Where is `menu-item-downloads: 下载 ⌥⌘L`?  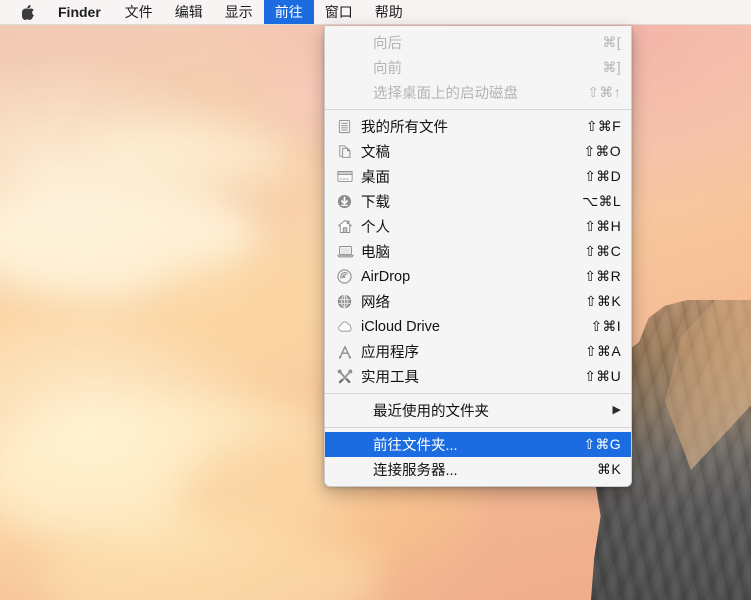
menu-item-downloads: 下载 ⌥⌘L is located at coordinates (478, 201).